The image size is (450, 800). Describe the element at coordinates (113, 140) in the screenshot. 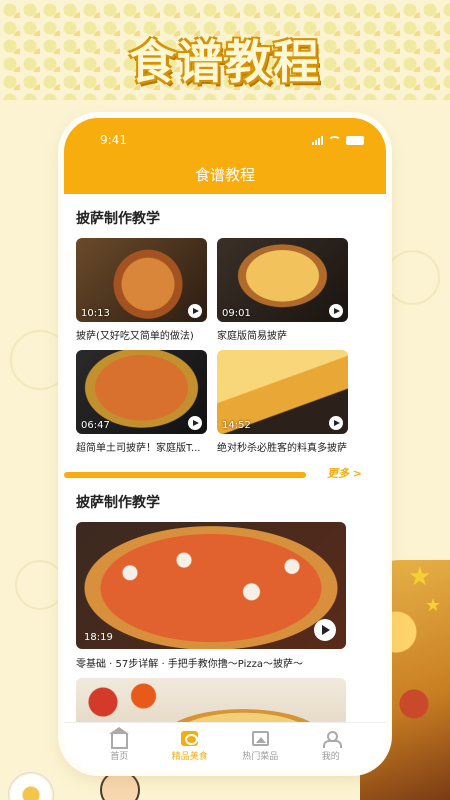

I see `status-time: 9:41` at that location.